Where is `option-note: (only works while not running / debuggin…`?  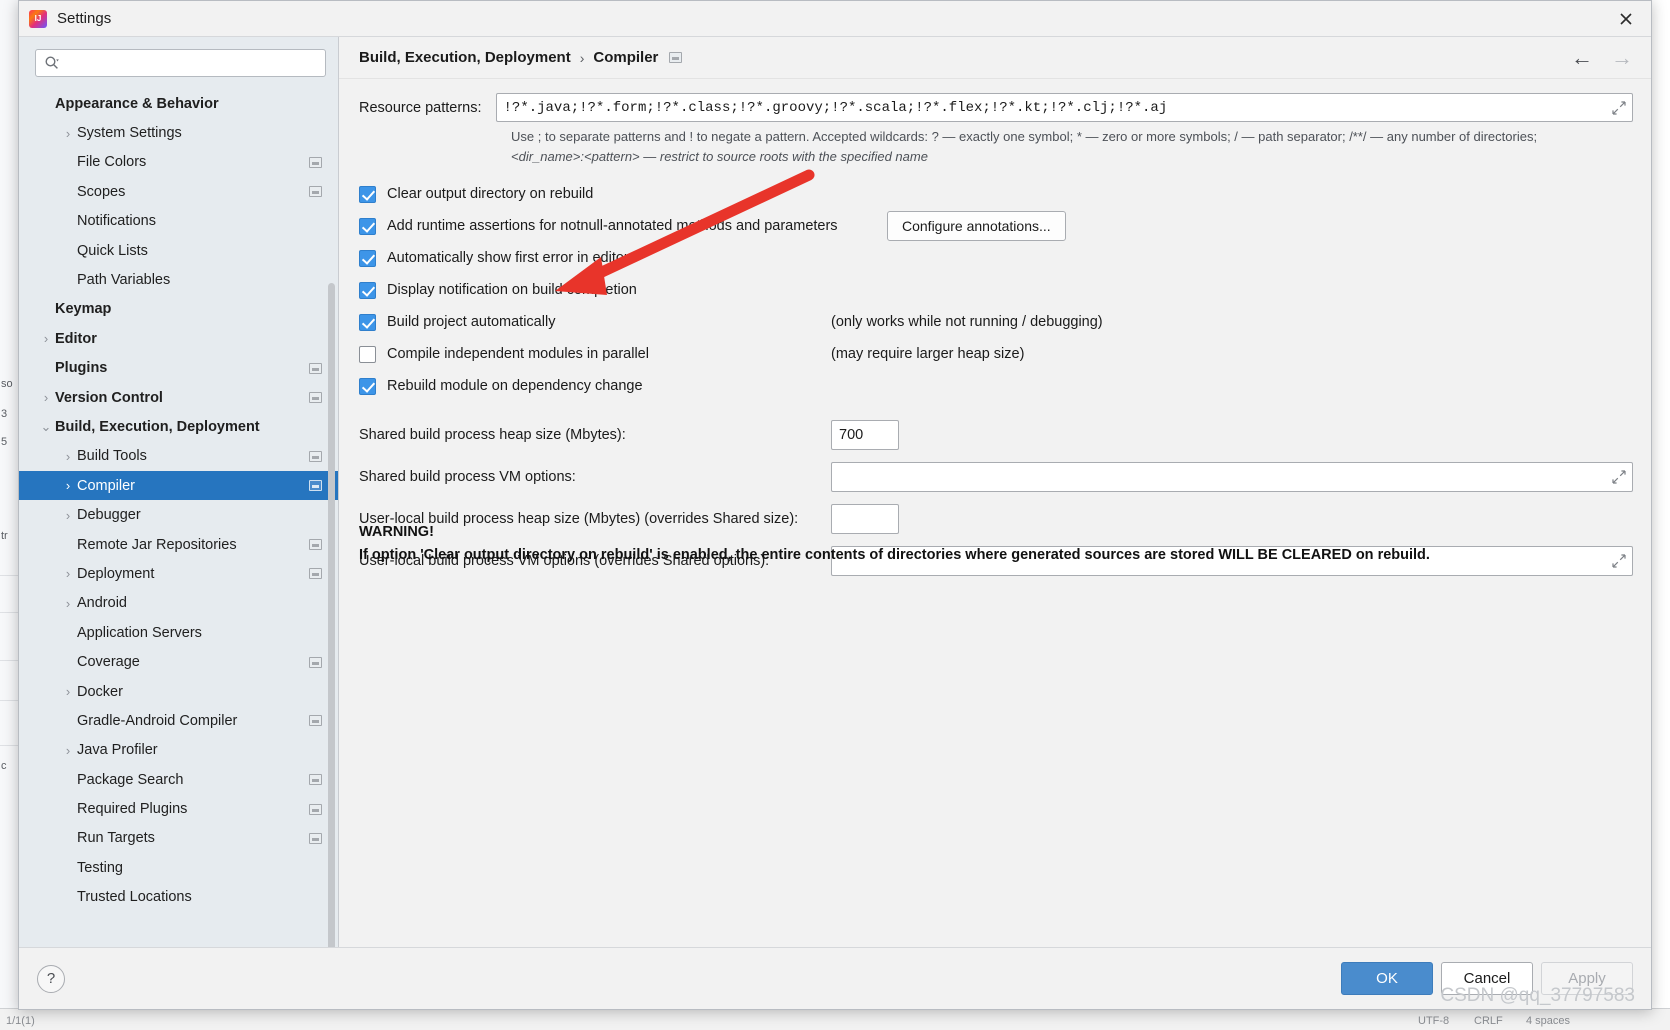 option-note: (only works while not running / debuggin… is located at coordinates (967, 322).